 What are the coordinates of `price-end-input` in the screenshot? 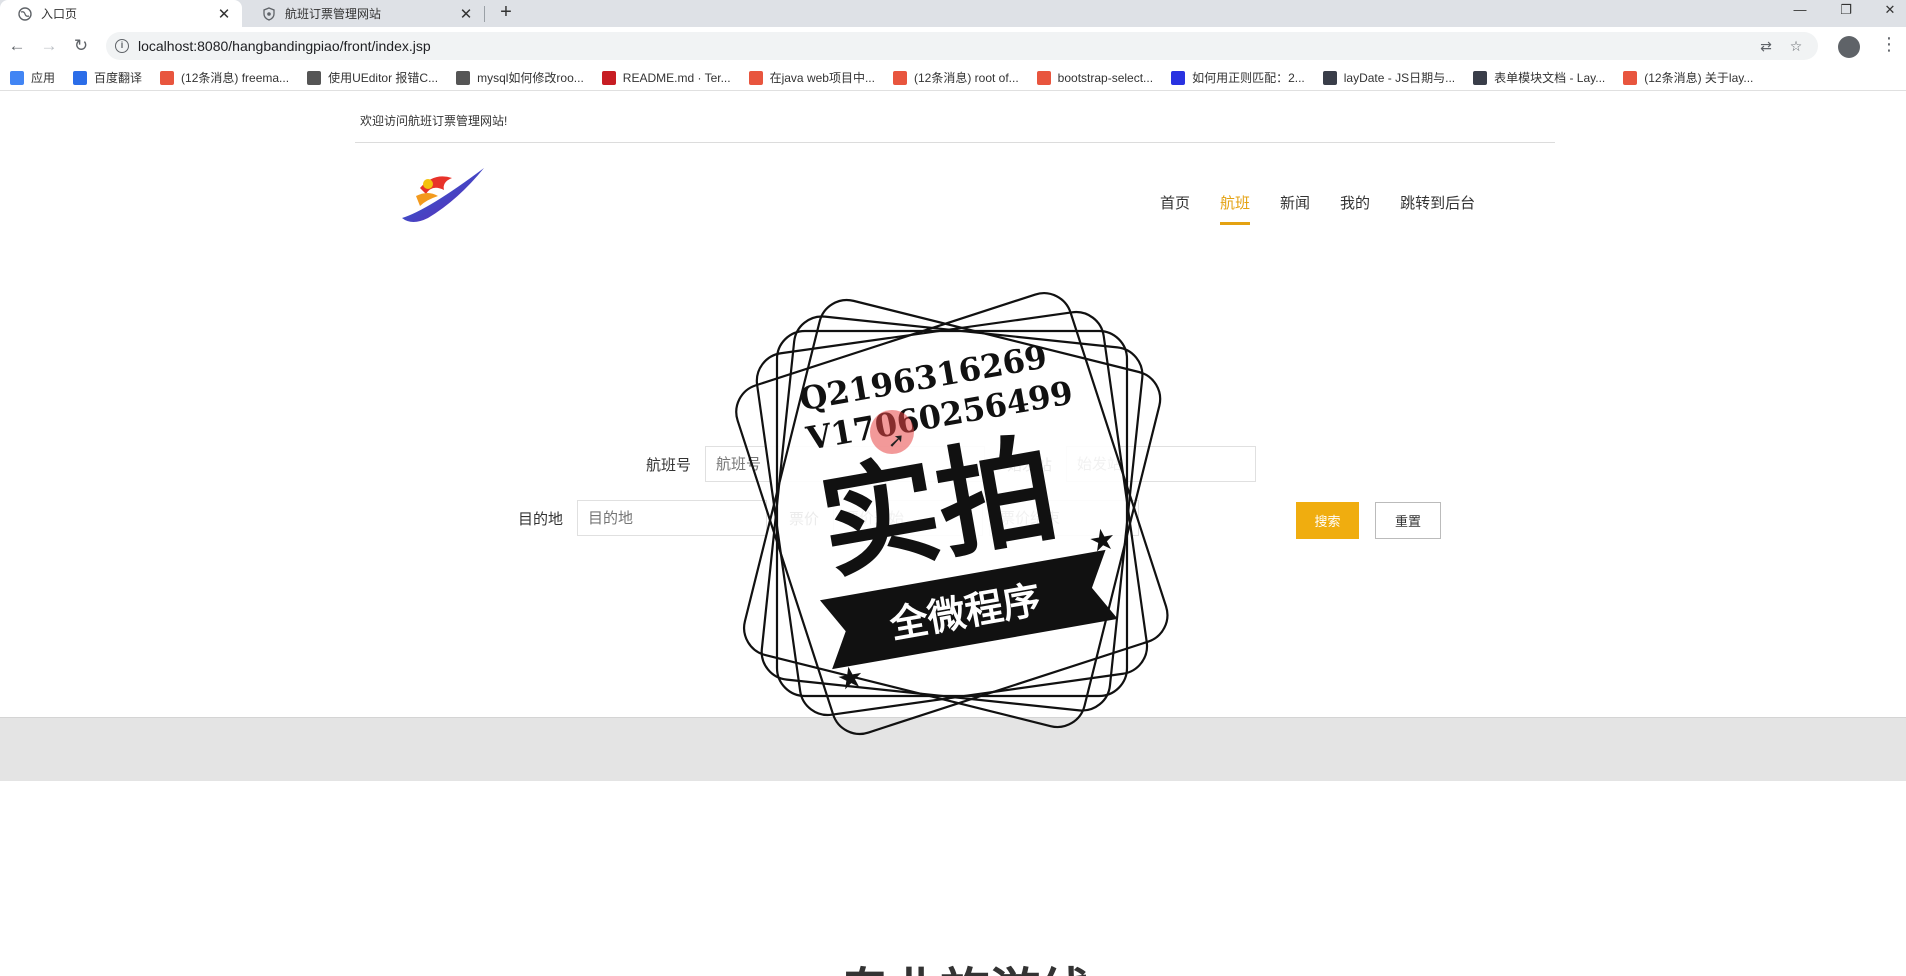 It's located at (1064, 518).